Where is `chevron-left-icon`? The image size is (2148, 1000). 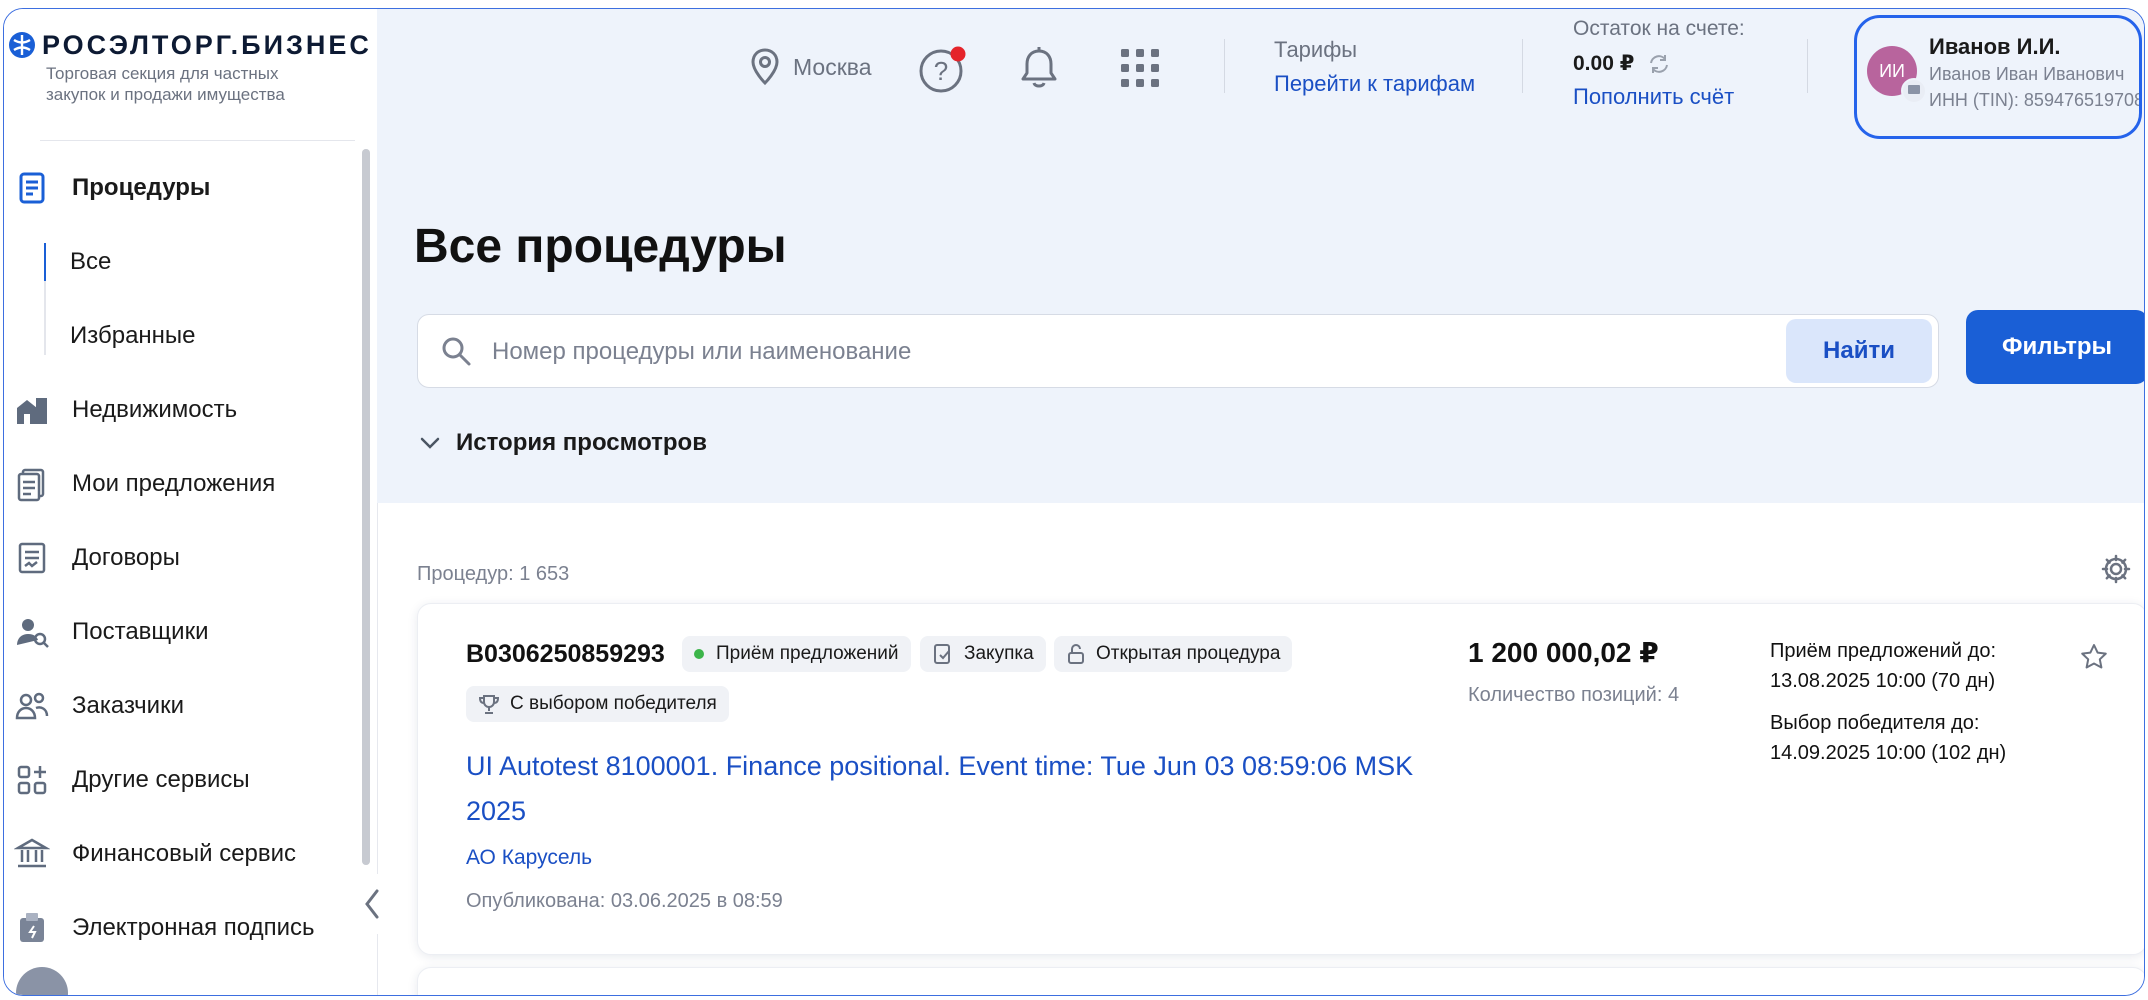 chevron-left-icon is located at coordinates (372, 904).